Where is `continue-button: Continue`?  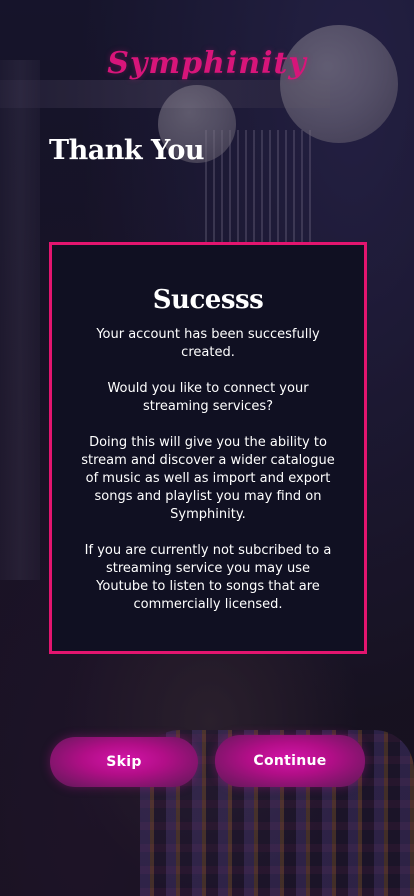
continue-button: Continue is located at coordinates (290, 761).